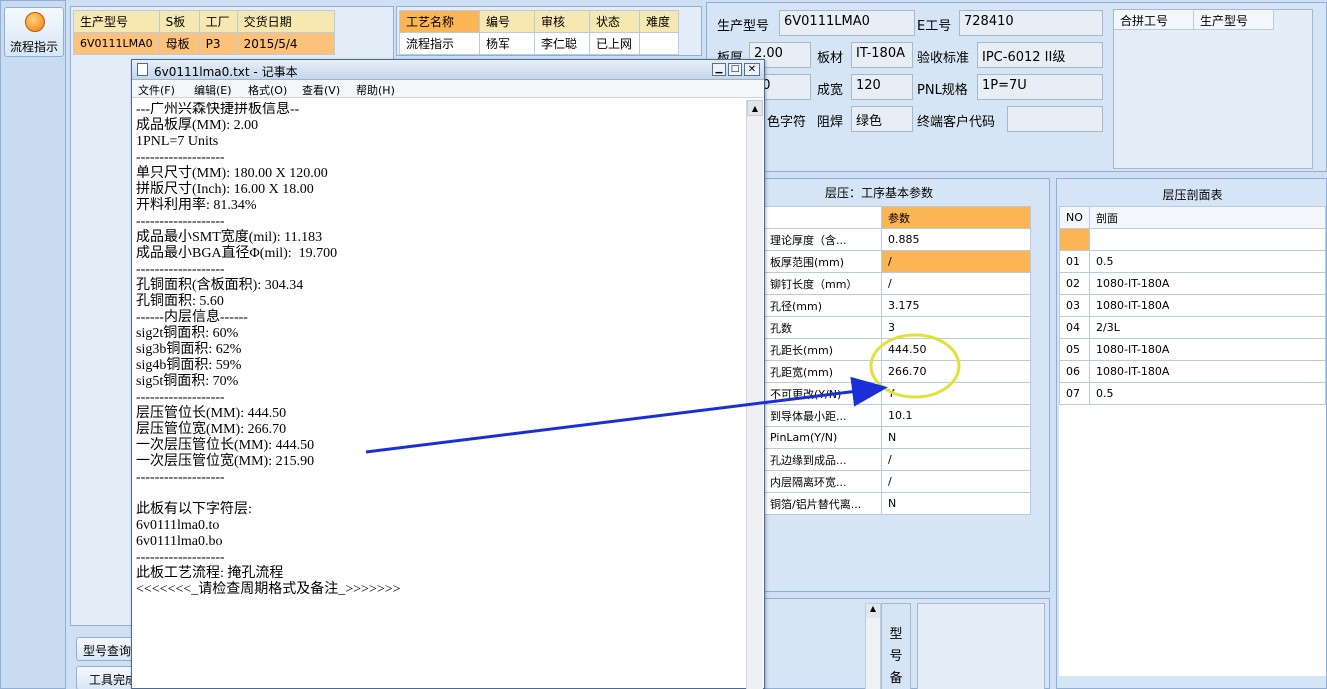 This screenshot has height=689, width=1327. What do you see at coordinates (218, 21) in the screenshot?
I see `col-header-factory: 工厂` at bounding box center [218, 21].